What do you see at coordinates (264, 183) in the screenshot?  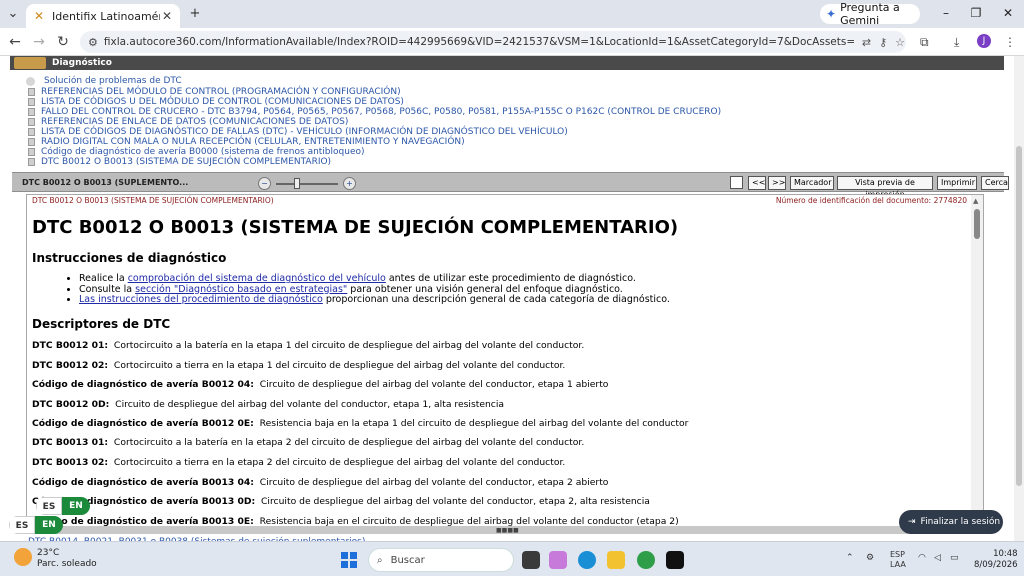 I see `zoom-out-icon: −` at bounding box center [264, 183].